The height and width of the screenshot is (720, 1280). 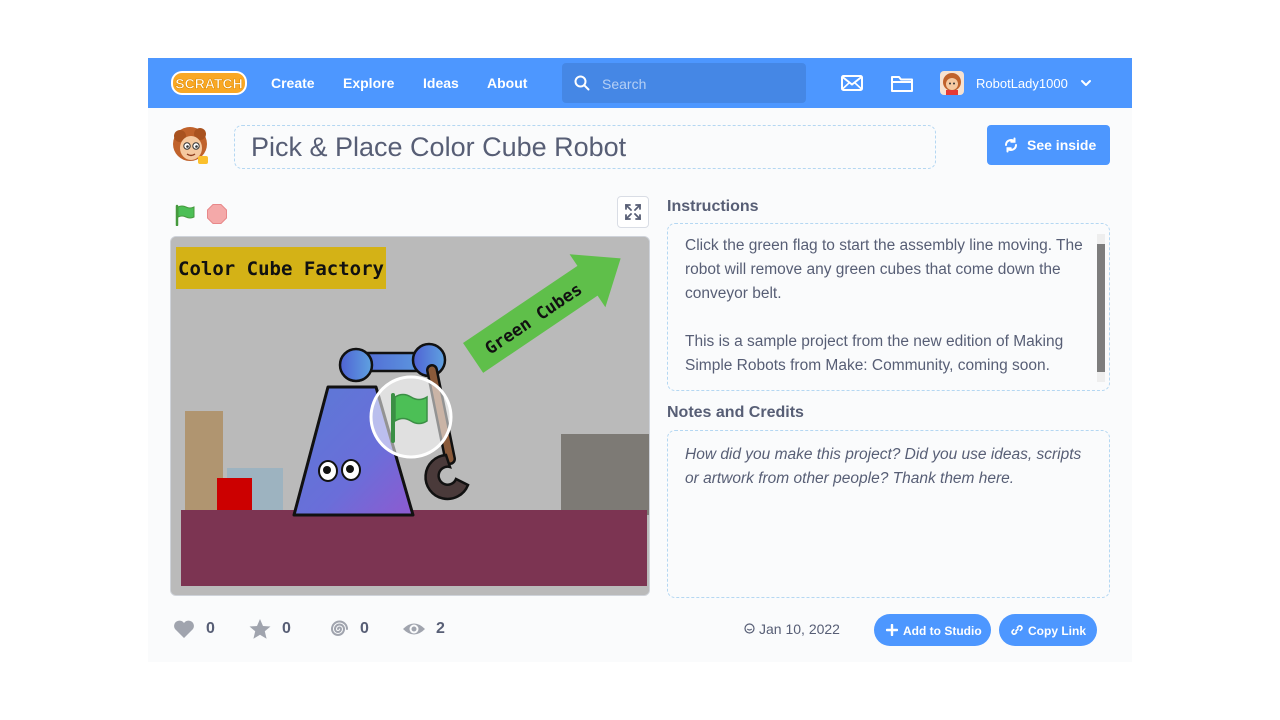 What do you see at coordinates (1022, 83) in the screenshot?
I see `username: RobotLady1000` at bounding box center [1022, 83].